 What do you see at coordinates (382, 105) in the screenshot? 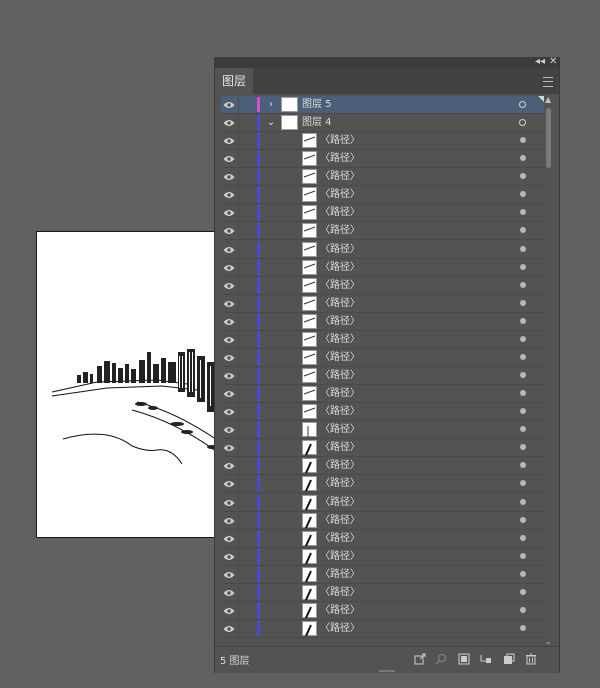
I see `layer-row: › 图层 5` at bounding box center [382, 105].